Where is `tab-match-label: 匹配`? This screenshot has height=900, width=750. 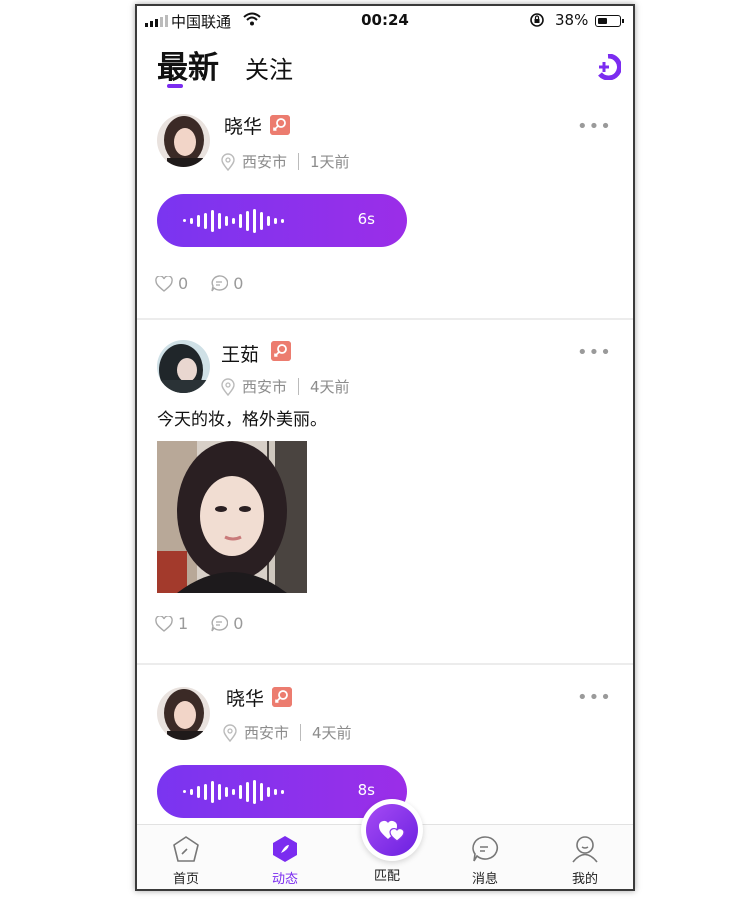
tab-match-label: 匹配 is located at coordinates (386, 876).